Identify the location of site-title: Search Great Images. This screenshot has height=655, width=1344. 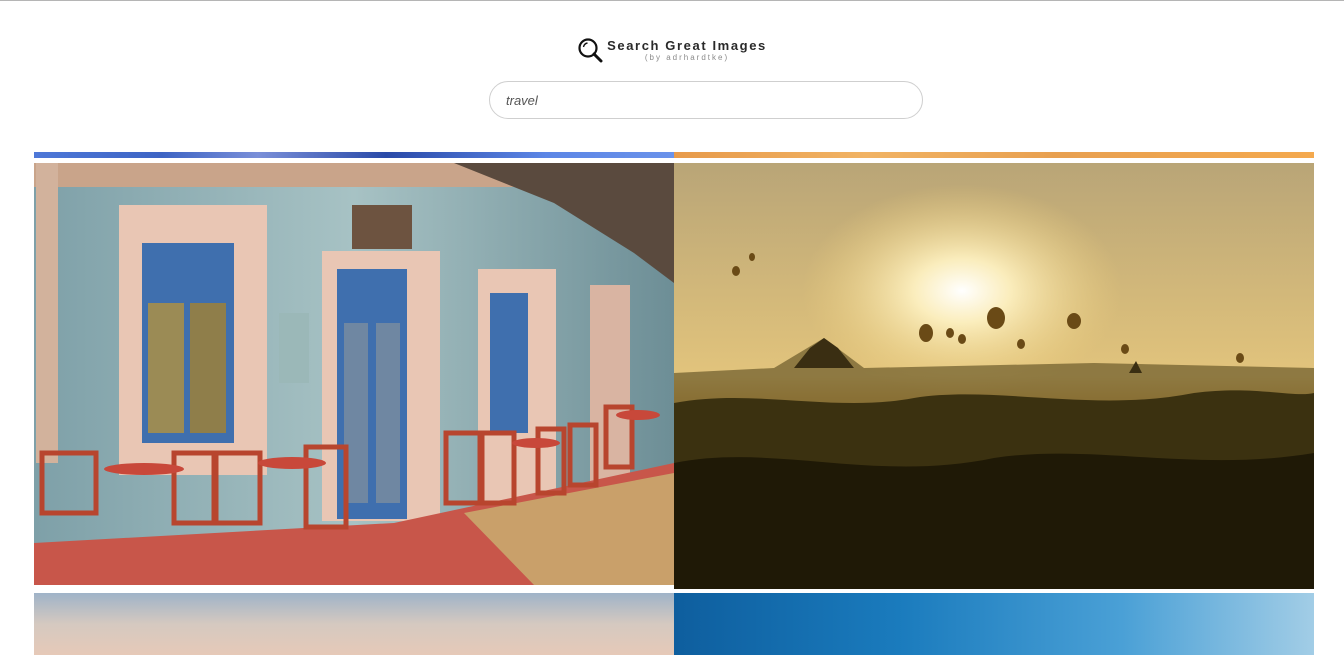
(687, 45).